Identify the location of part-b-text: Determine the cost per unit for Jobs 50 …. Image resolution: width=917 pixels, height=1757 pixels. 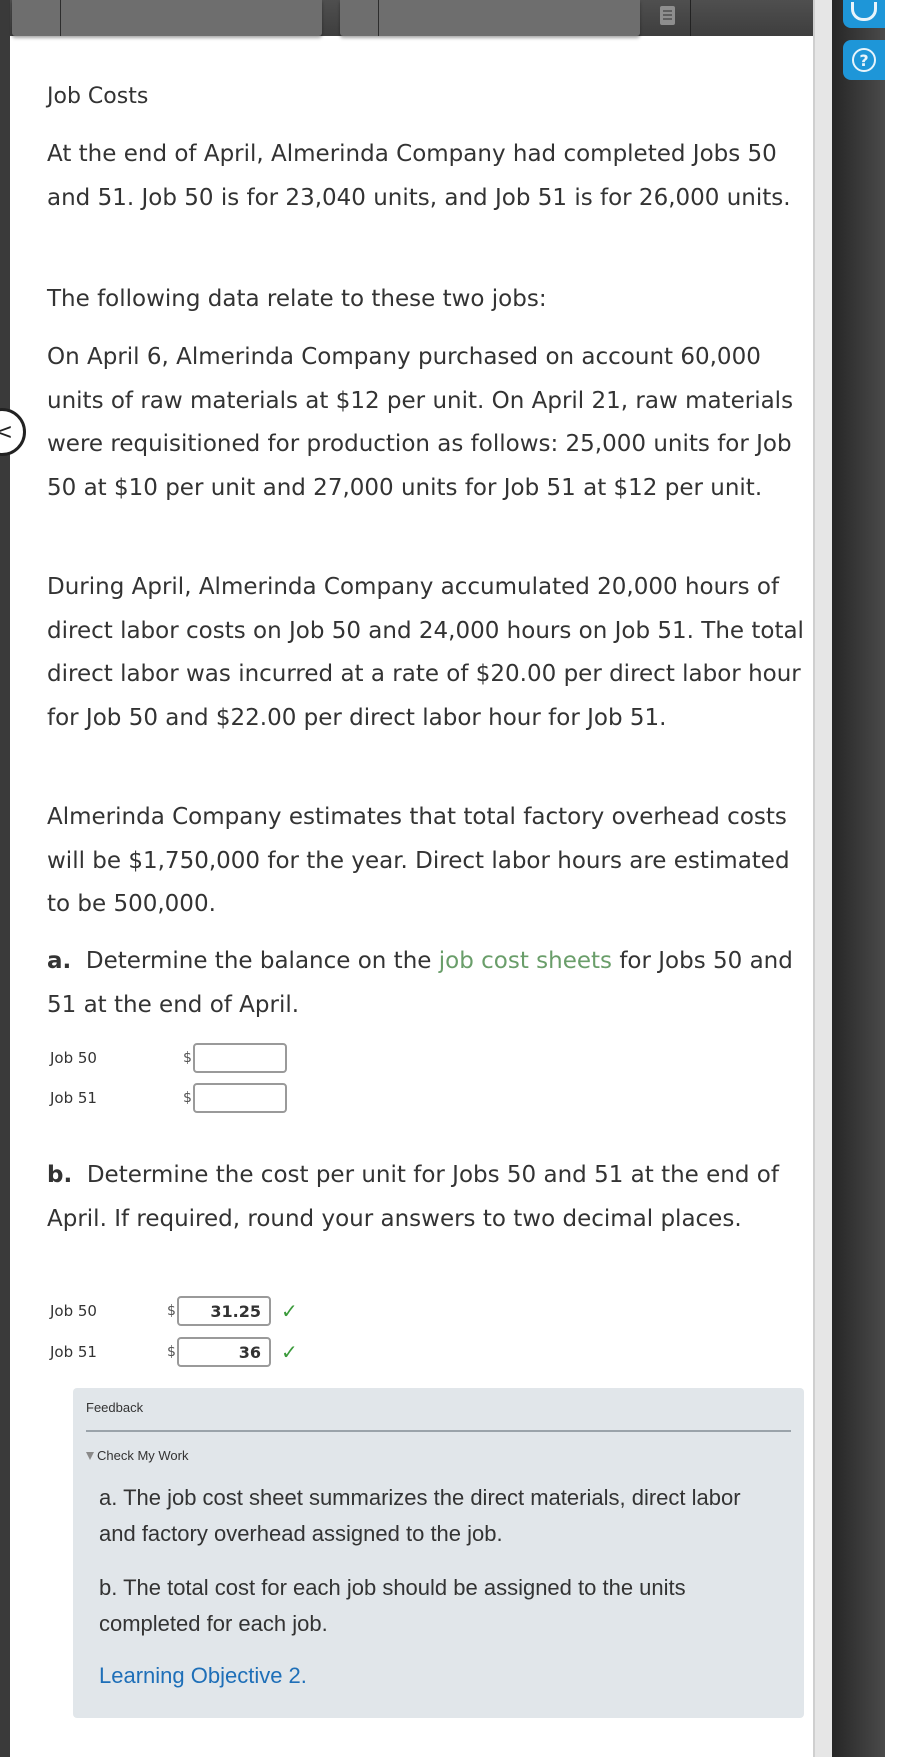
(413, 1197).